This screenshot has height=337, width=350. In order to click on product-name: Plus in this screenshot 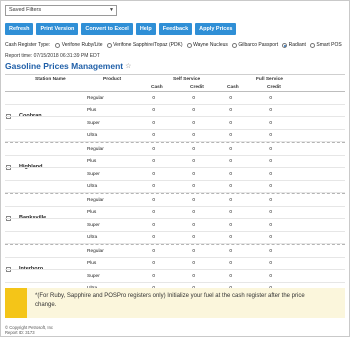, I will do `click(92, 212)`.